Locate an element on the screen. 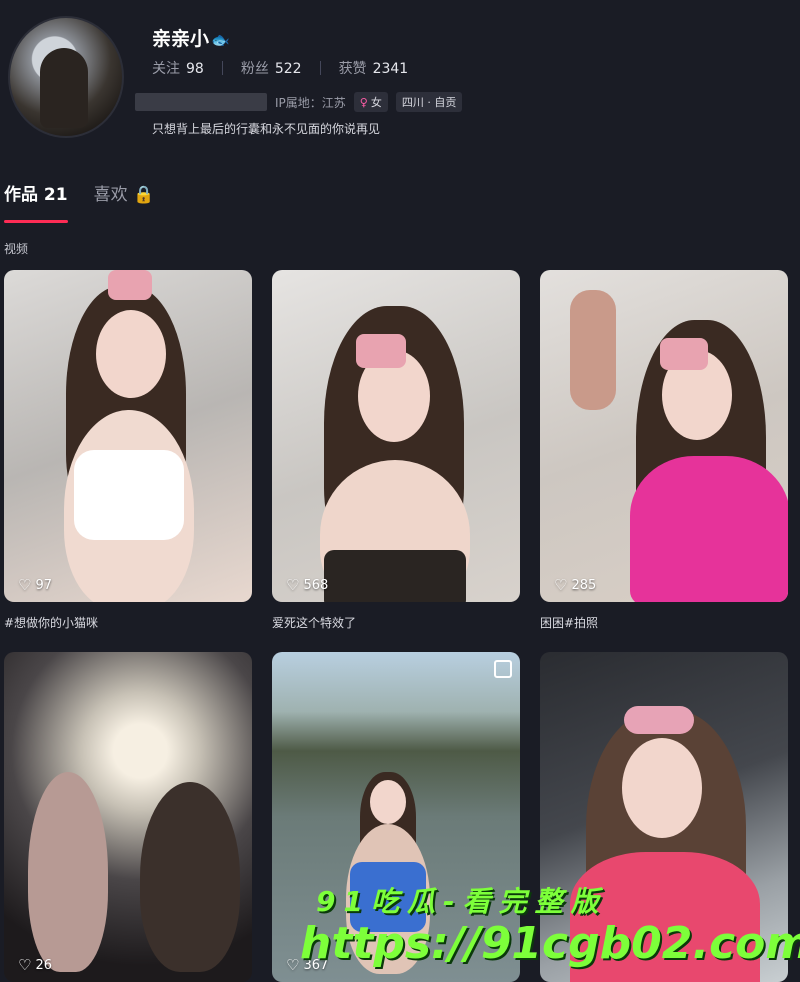 This screenshot has height=982, width=800. video-likes: ♡ 26 is located at coordinates (35, 965).